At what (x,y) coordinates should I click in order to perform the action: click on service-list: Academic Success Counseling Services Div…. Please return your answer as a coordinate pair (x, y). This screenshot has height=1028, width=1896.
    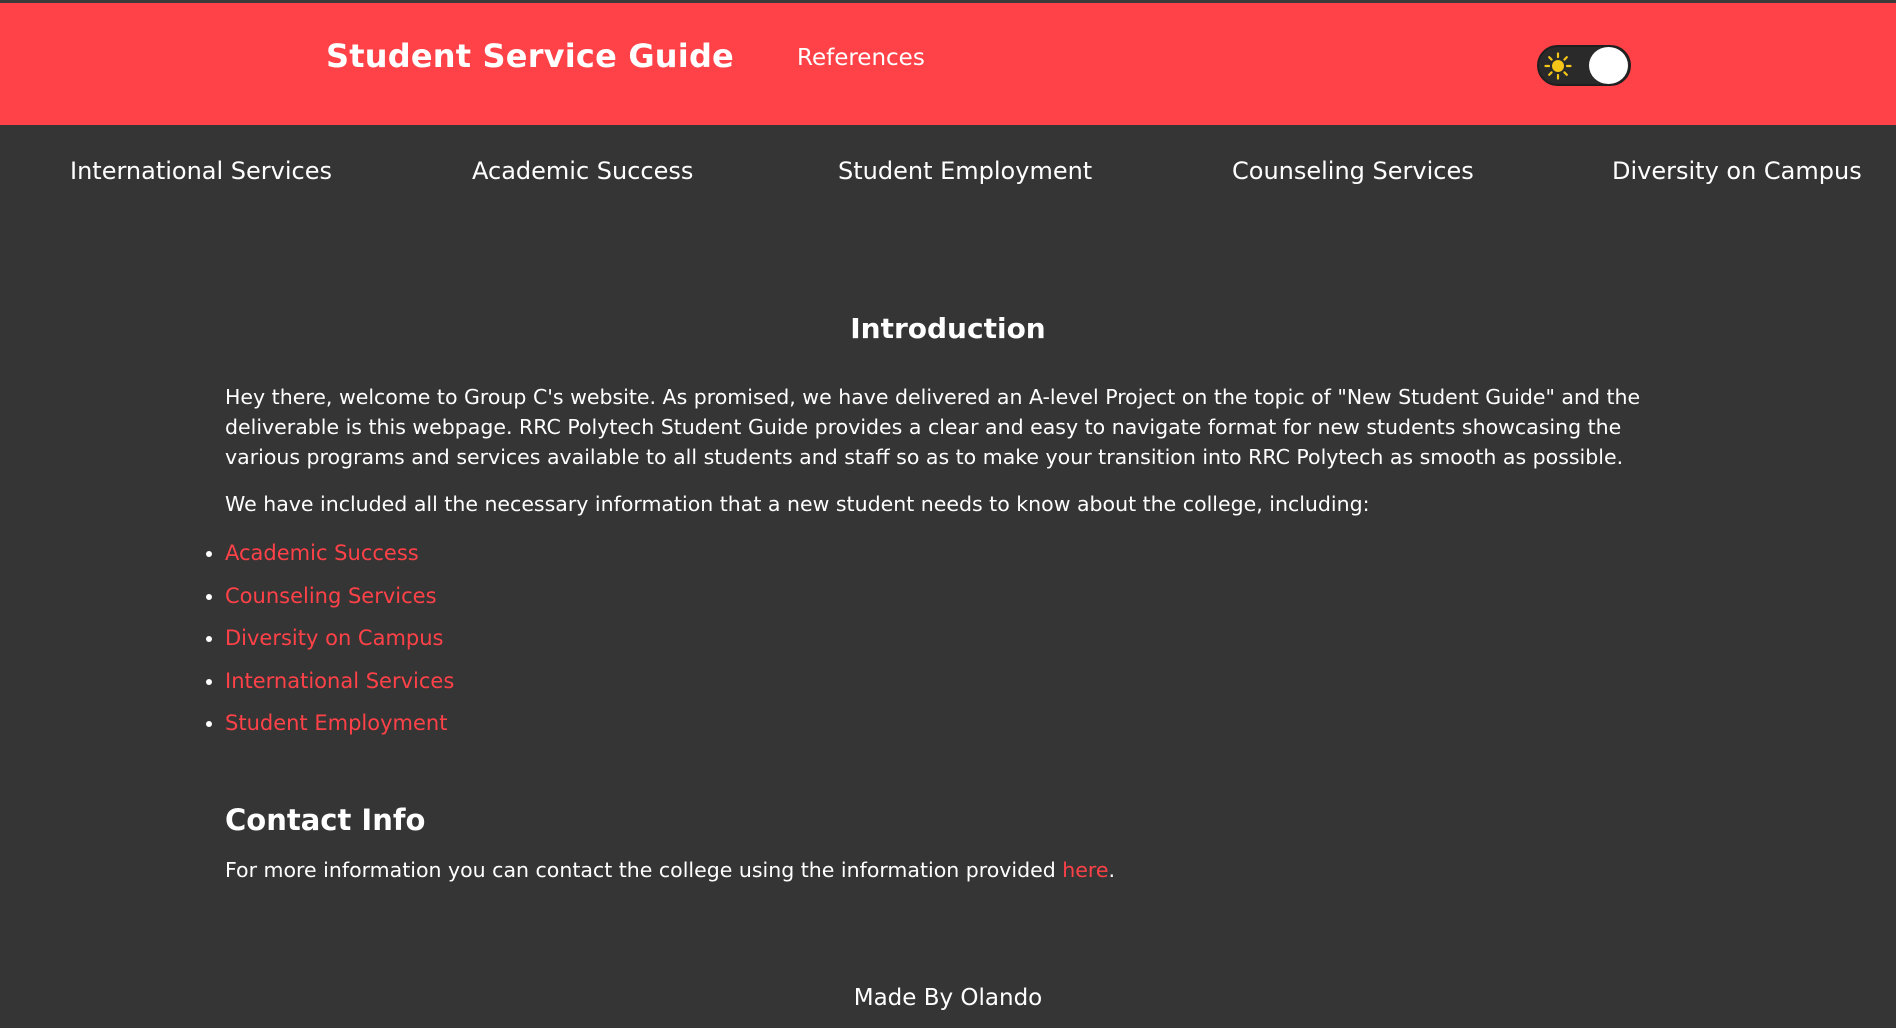
    Looking at the image, I should click on (330, 644).